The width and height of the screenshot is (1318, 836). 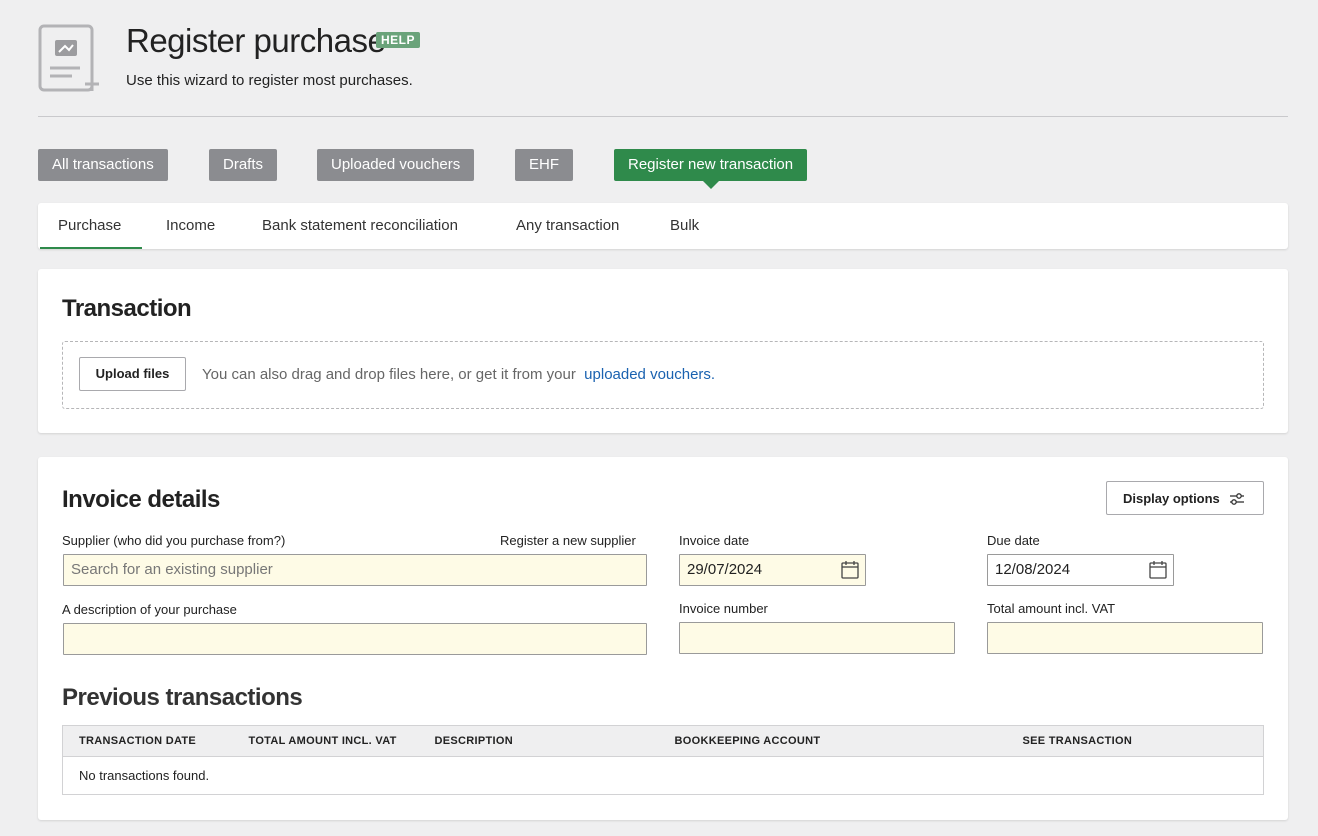 What do you see at coordinates (1051, 608) in the screenshot?
I see `total-amount-label: Total amount incl. VAT` at bounding box center [1051, 608].